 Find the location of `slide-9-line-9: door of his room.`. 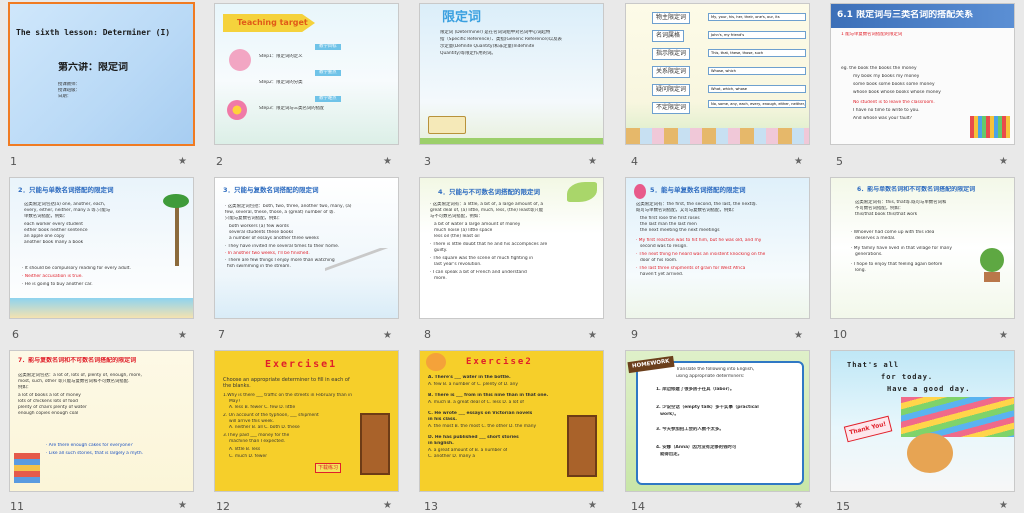

slide-9-line-9: door of his room. is located at coordinates (659, 260).